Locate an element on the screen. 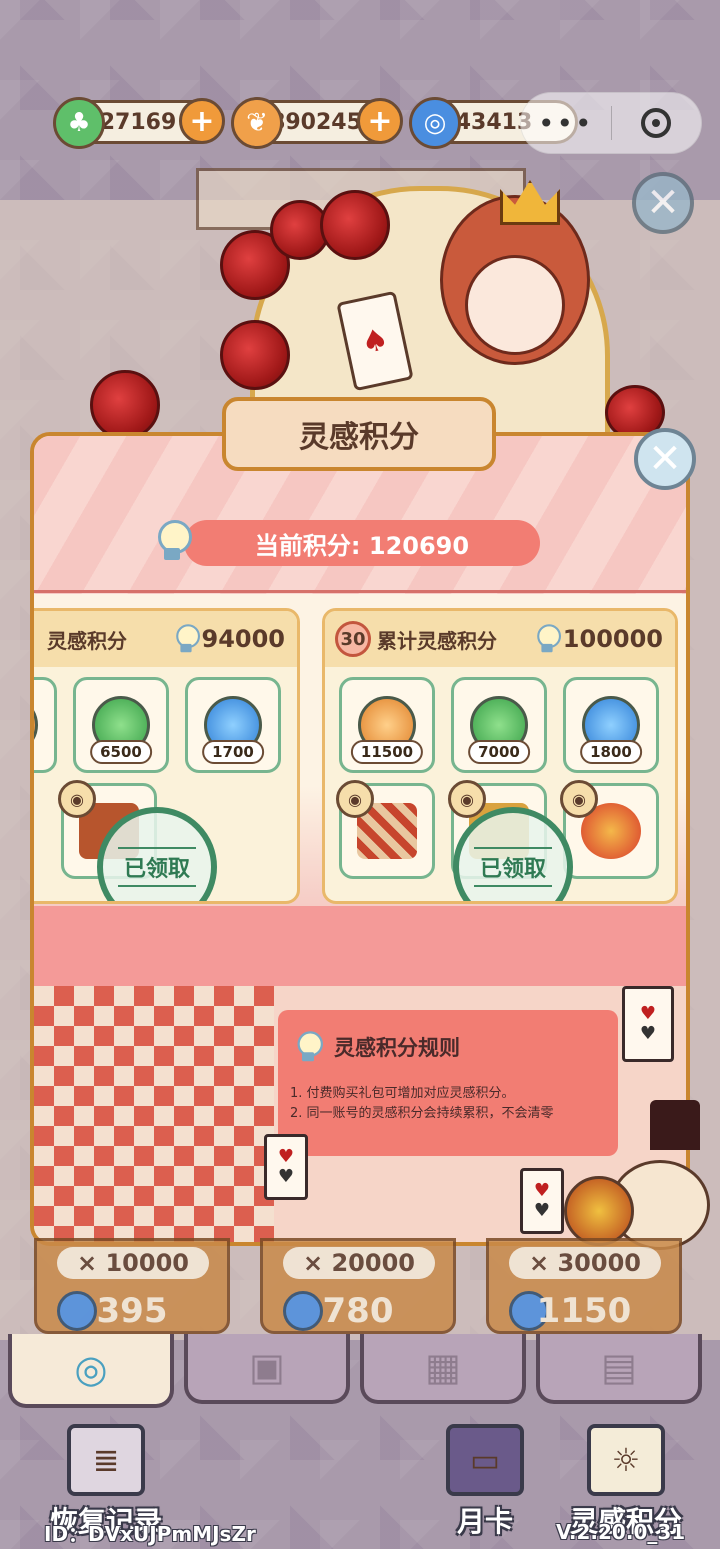  tier-label: 灵感积分 is located at coordinates (87, 640).